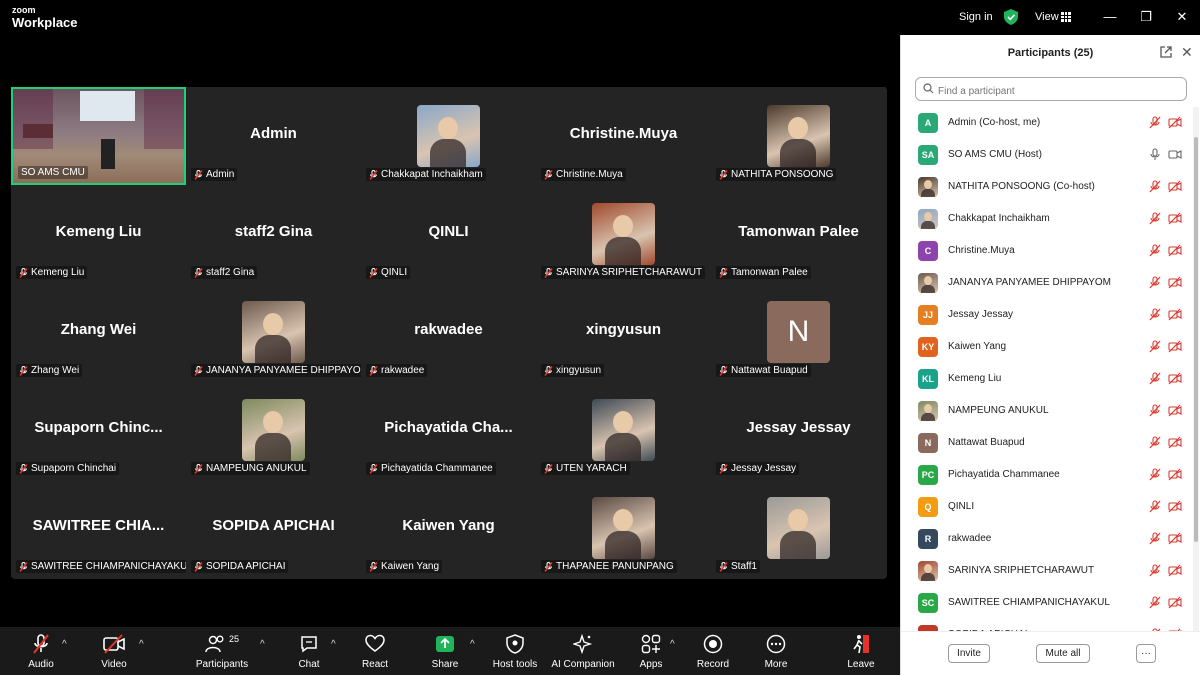 The image size is (1200, 675). Describe the element at coordinates (798, 528) in the screenshot. I see `video-tile: Staff1` at that location.